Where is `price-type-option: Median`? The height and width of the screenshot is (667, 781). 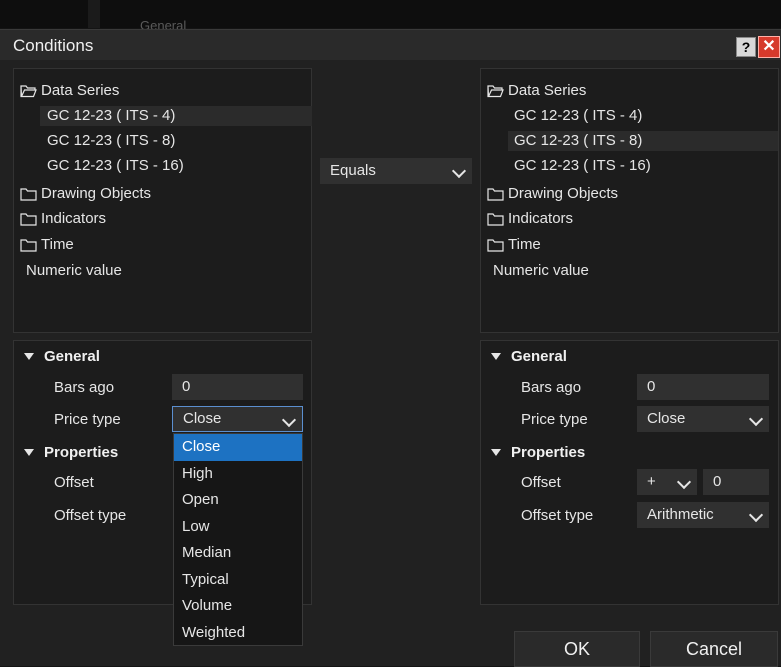 price-type-option: Median is located at coordinates (238, 553).